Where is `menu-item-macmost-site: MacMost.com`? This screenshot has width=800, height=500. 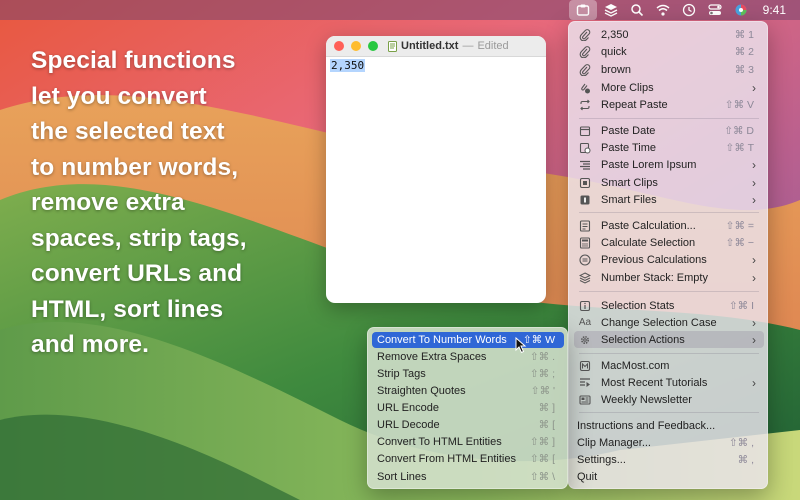 menu-item-macmost-site: MacMost.com is located at coordinates (669, 365).